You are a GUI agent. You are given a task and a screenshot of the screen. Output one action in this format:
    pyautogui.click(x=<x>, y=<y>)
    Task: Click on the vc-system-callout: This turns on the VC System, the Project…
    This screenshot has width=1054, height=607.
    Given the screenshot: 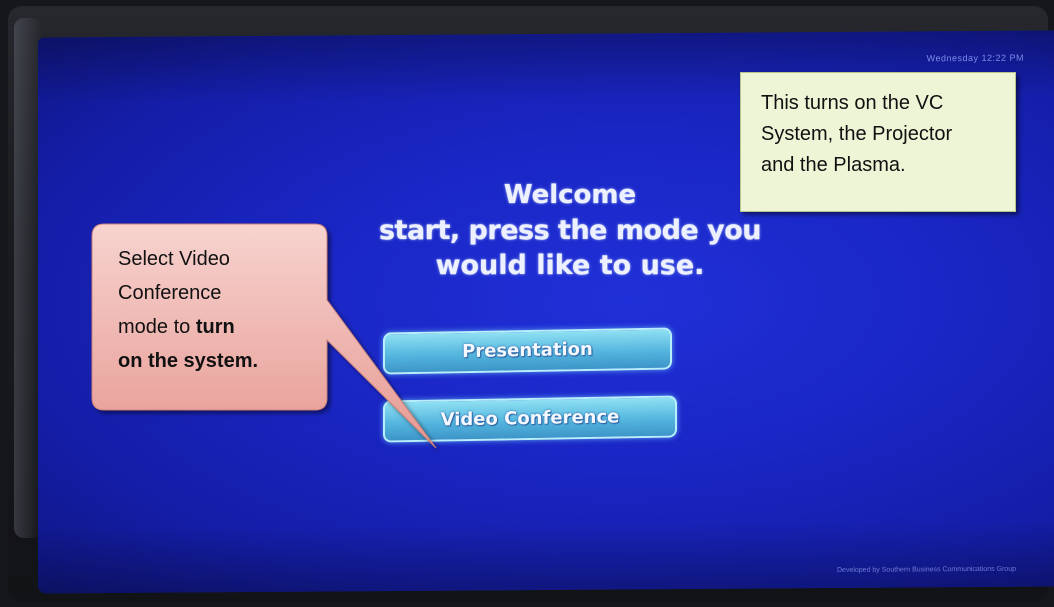 What is the action you would take?
    pyautogui.click(x=878, y=142)
    